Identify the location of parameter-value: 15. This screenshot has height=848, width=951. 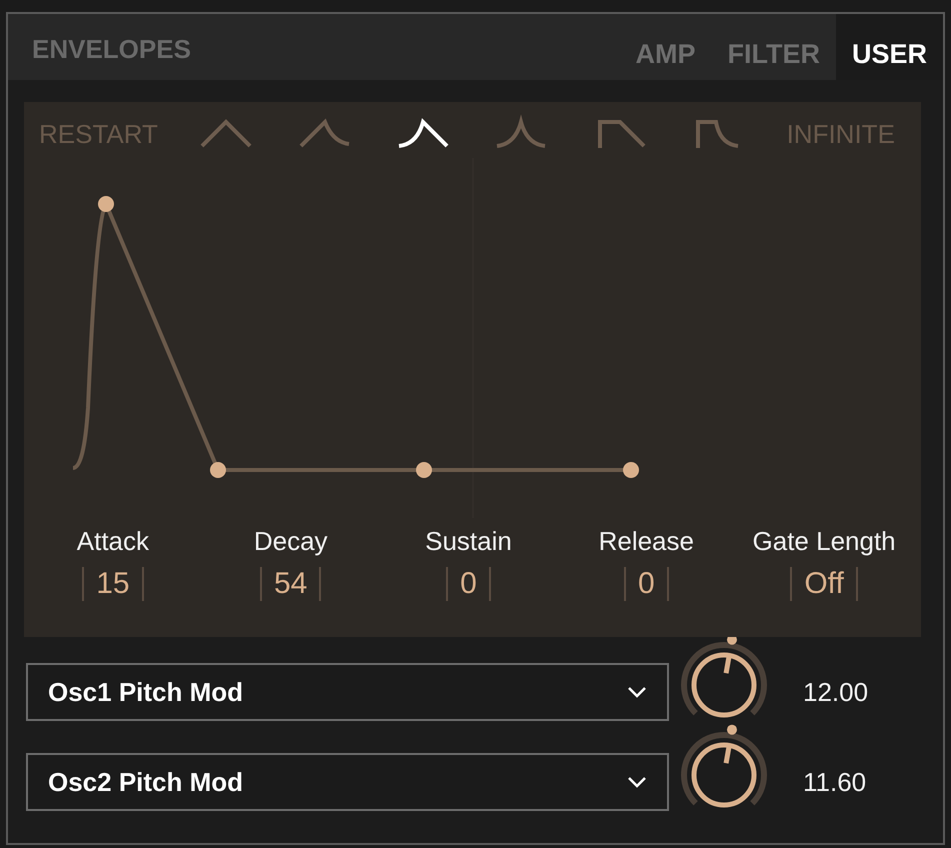
(113, 584).